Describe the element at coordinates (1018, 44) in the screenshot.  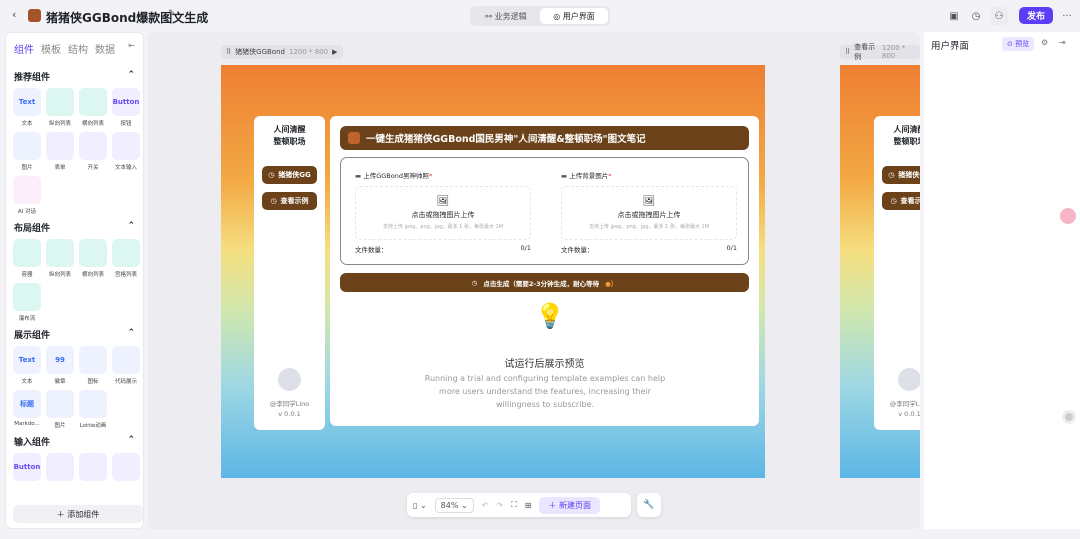
I see `preview-button: ⊙ 预览` at that location.